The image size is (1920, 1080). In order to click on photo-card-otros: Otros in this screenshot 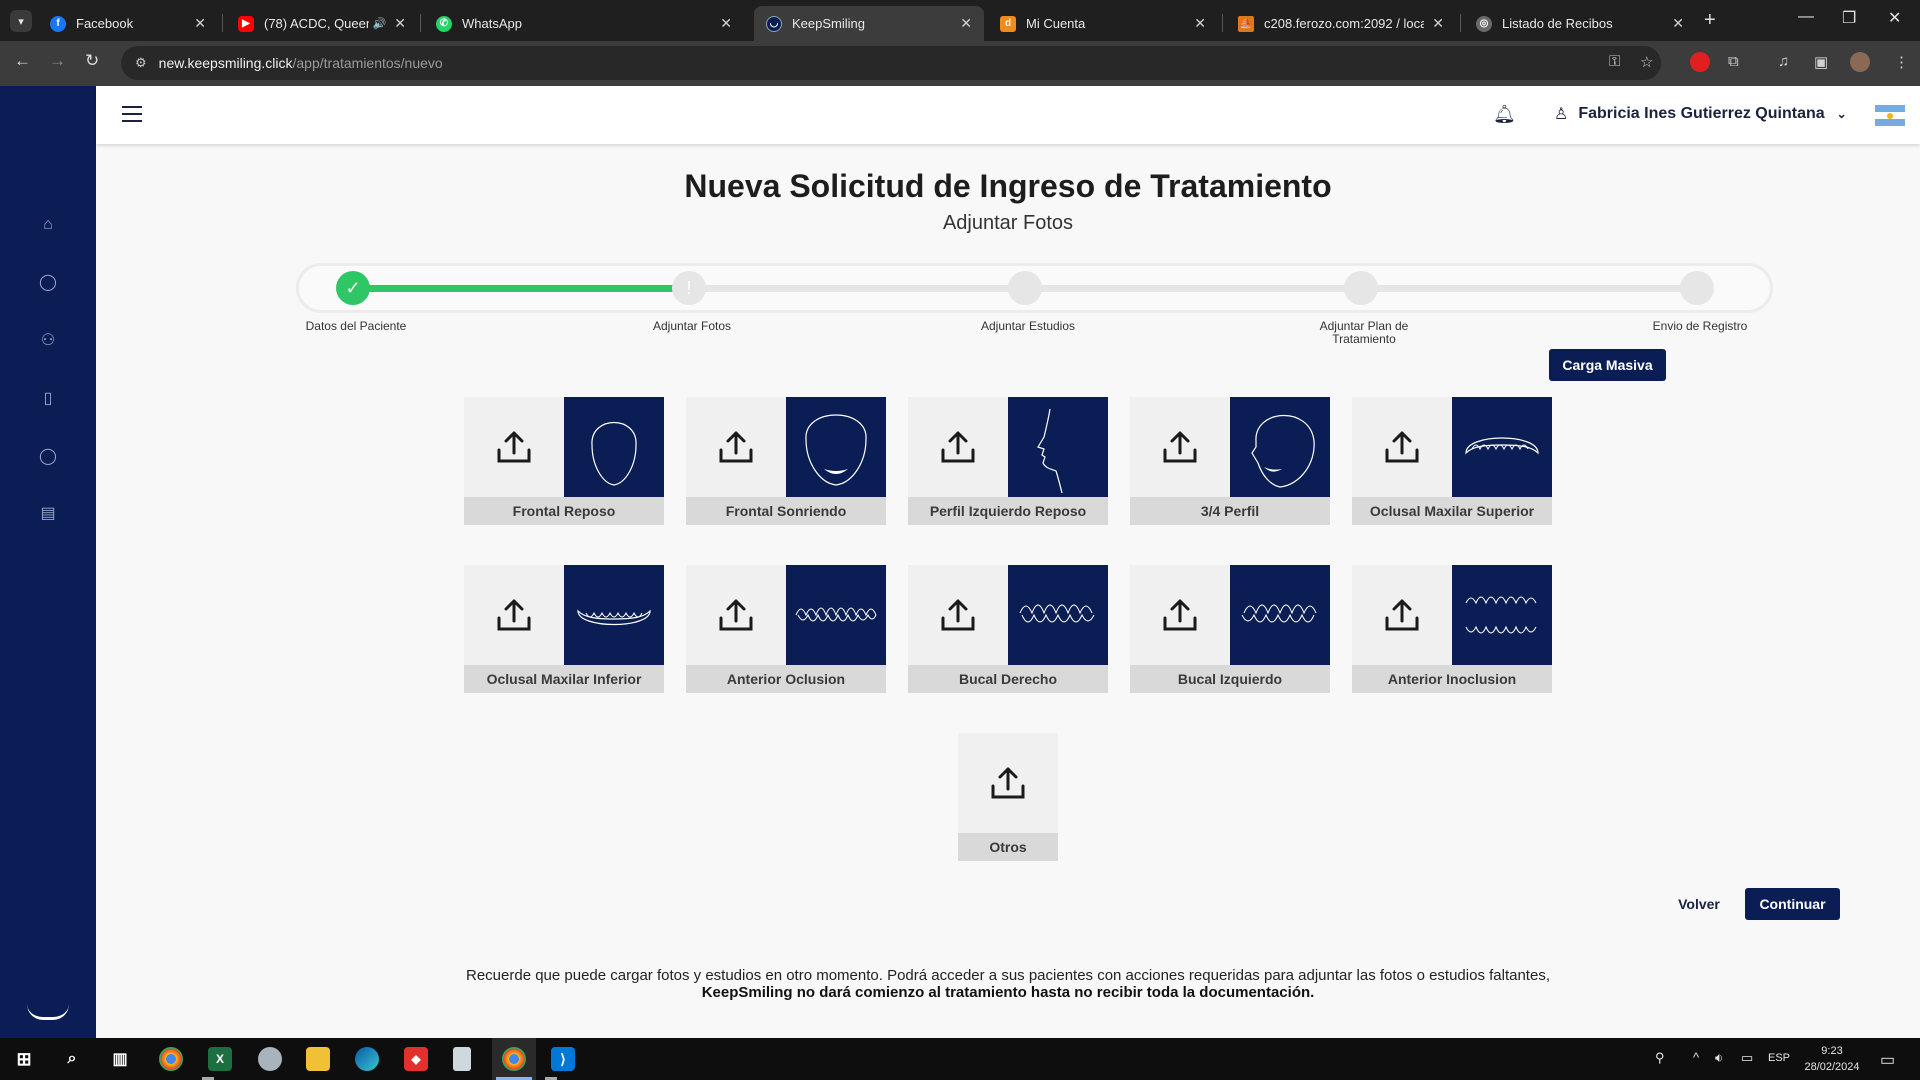, I will do `click(1008, 798)`.